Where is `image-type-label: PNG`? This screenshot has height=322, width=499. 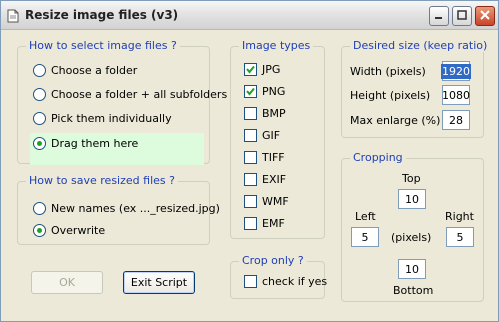
image-type-label: PNG is located at coordinates (274, 91).